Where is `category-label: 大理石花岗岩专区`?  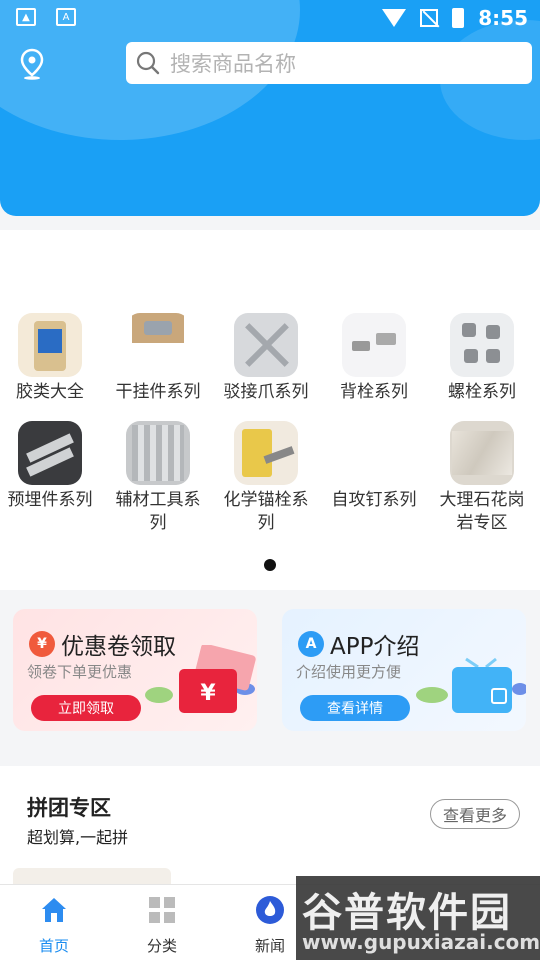
category-label: 大理石花岗岩专区 is located at coordinates (482, 511).